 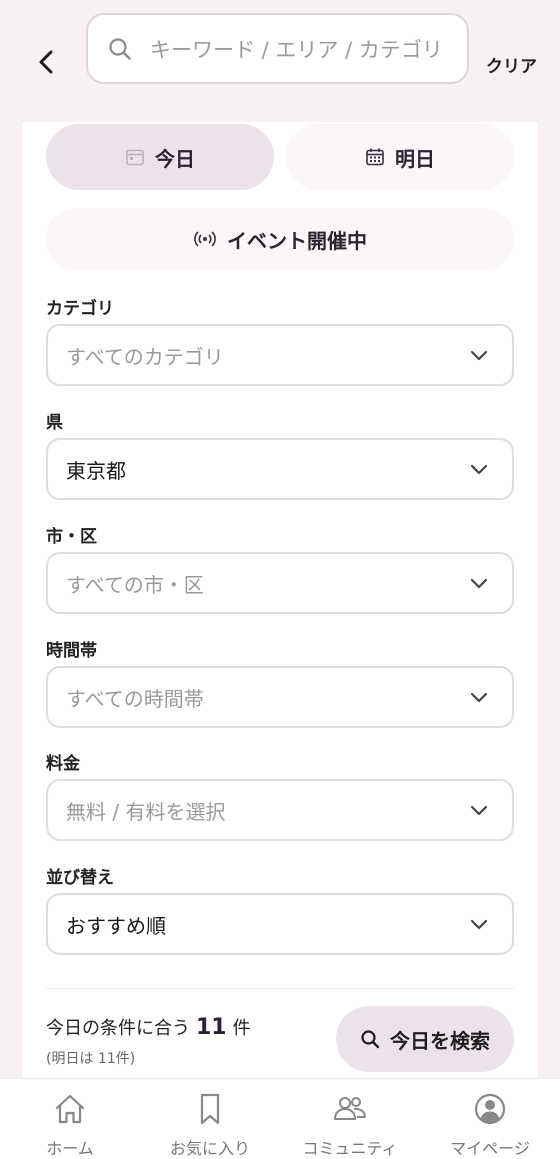 What do you see at coordinates (280, 988) in the screenshot?
I see `divider` at bounding box center [280, 988].